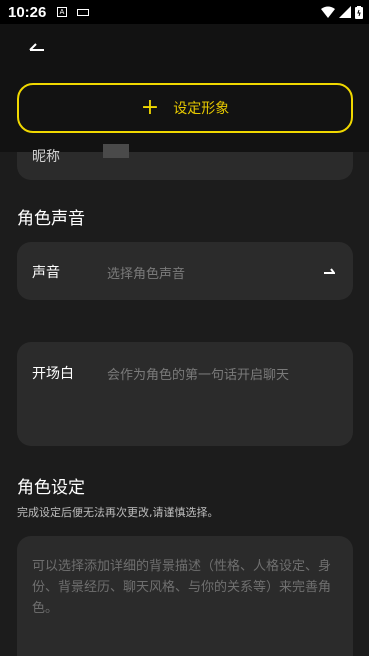  Describe the element at coordinates (329, 271) in the screenshot. I see `chevron-icon` at that location.